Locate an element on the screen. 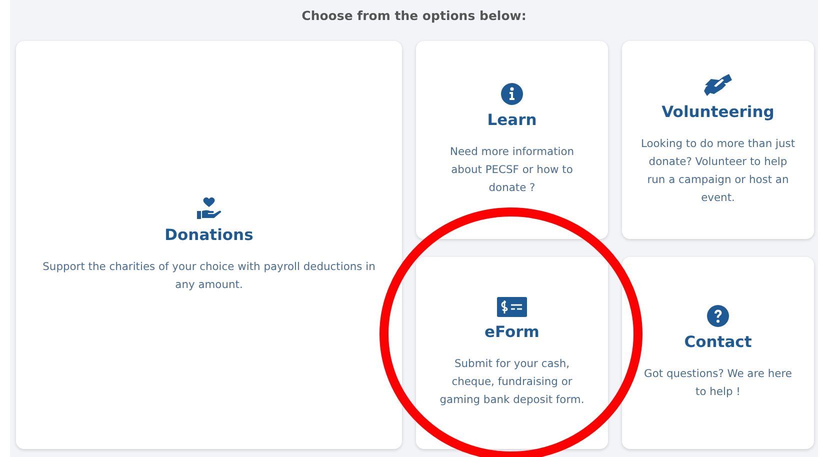 This screenshot has width=820, height=457. section-heading: Choose from the options below: is located at coordinates (414, 15).